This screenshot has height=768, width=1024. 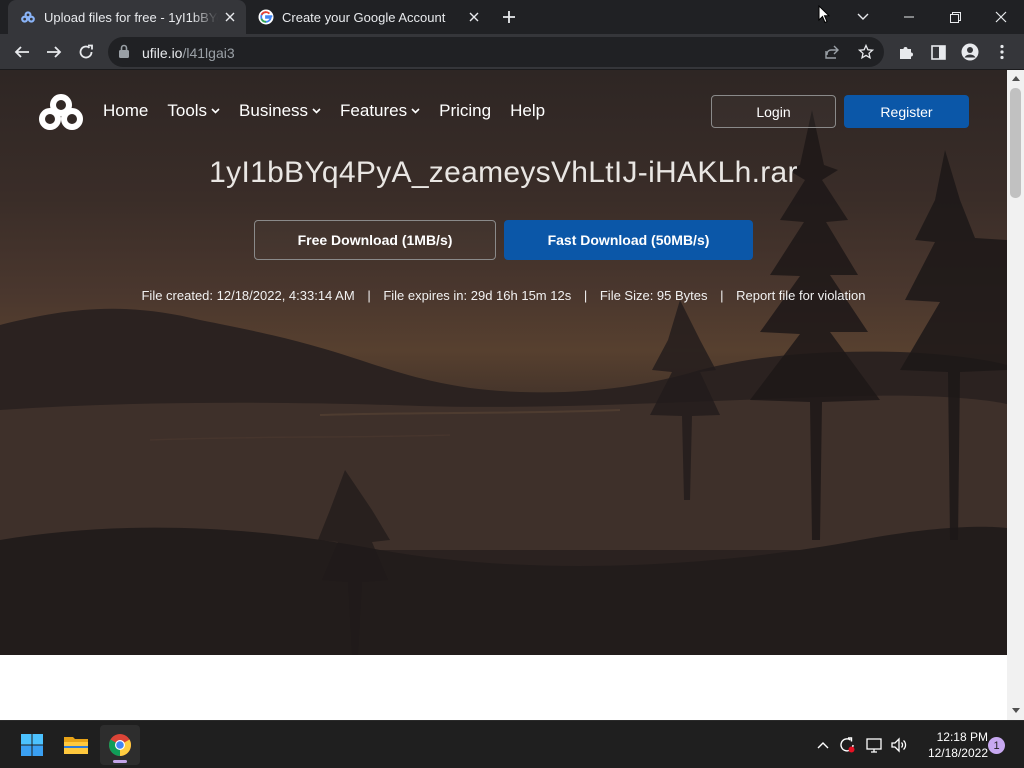 What do you see at coordinates (1015, 710) in the screenshot?
I see `scroll-down-arrow-icon` at bounding box center [1015, 710].